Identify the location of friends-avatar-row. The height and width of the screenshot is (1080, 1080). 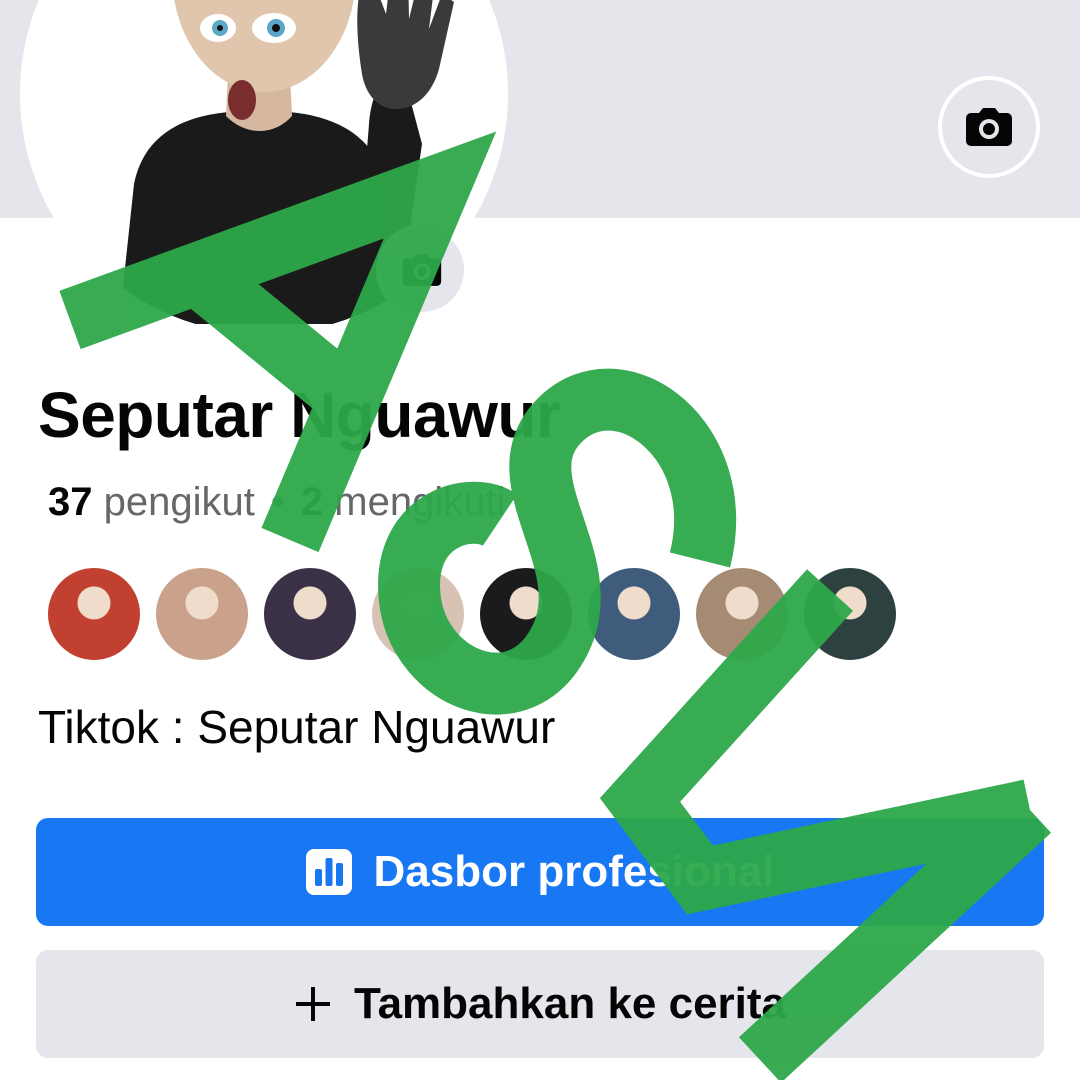
(478, 615).